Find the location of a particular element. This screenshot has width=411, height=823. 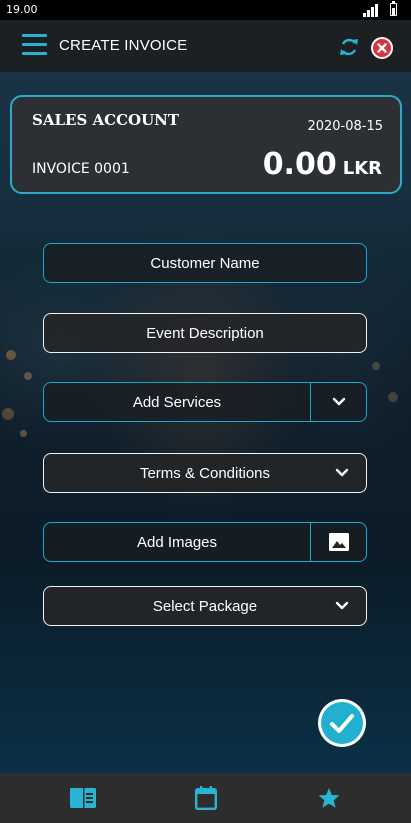

bottom-navigation is located at coordinates (205, 798).